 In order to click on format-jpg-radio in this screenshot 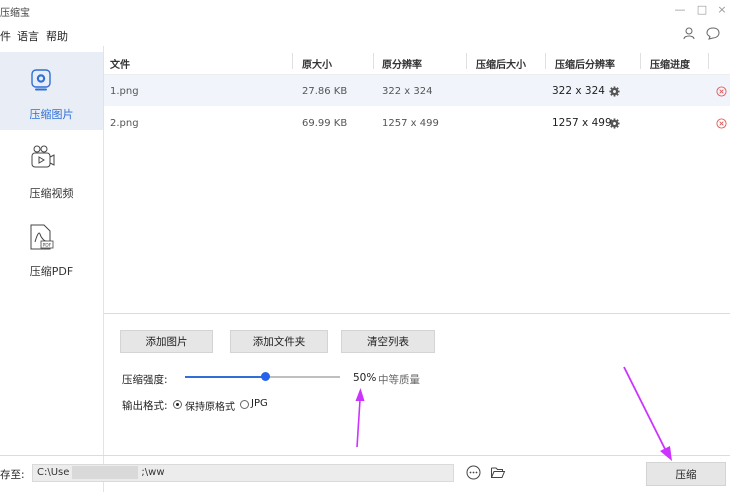, I will do `click(244, 404)`.